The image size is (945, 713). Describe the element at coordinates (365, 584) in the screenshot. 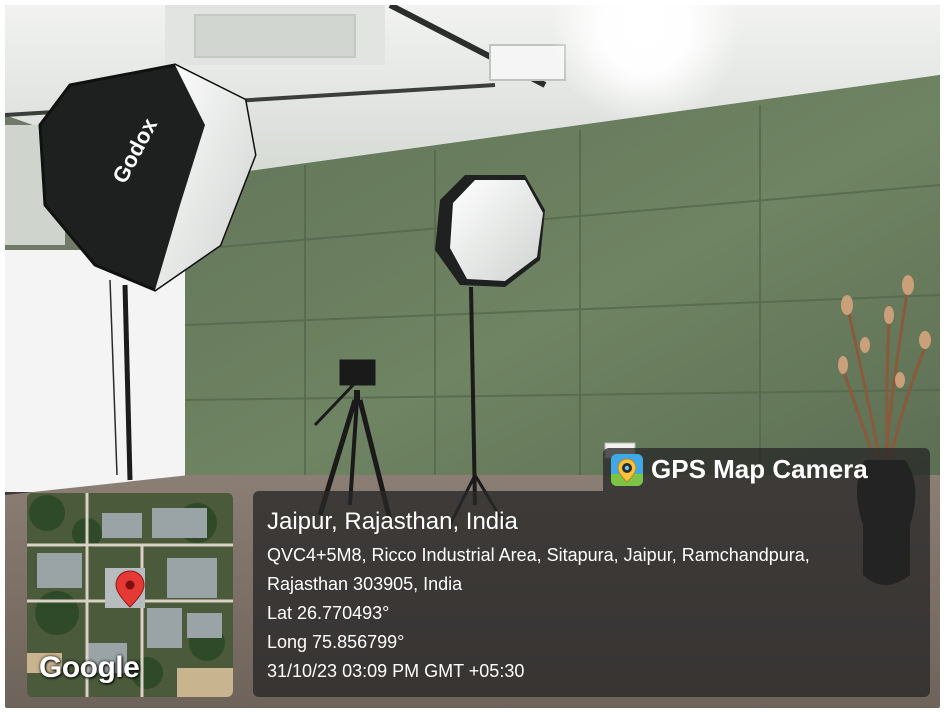

I see `address-line-2: Rajasthan 303905, India` at that location.